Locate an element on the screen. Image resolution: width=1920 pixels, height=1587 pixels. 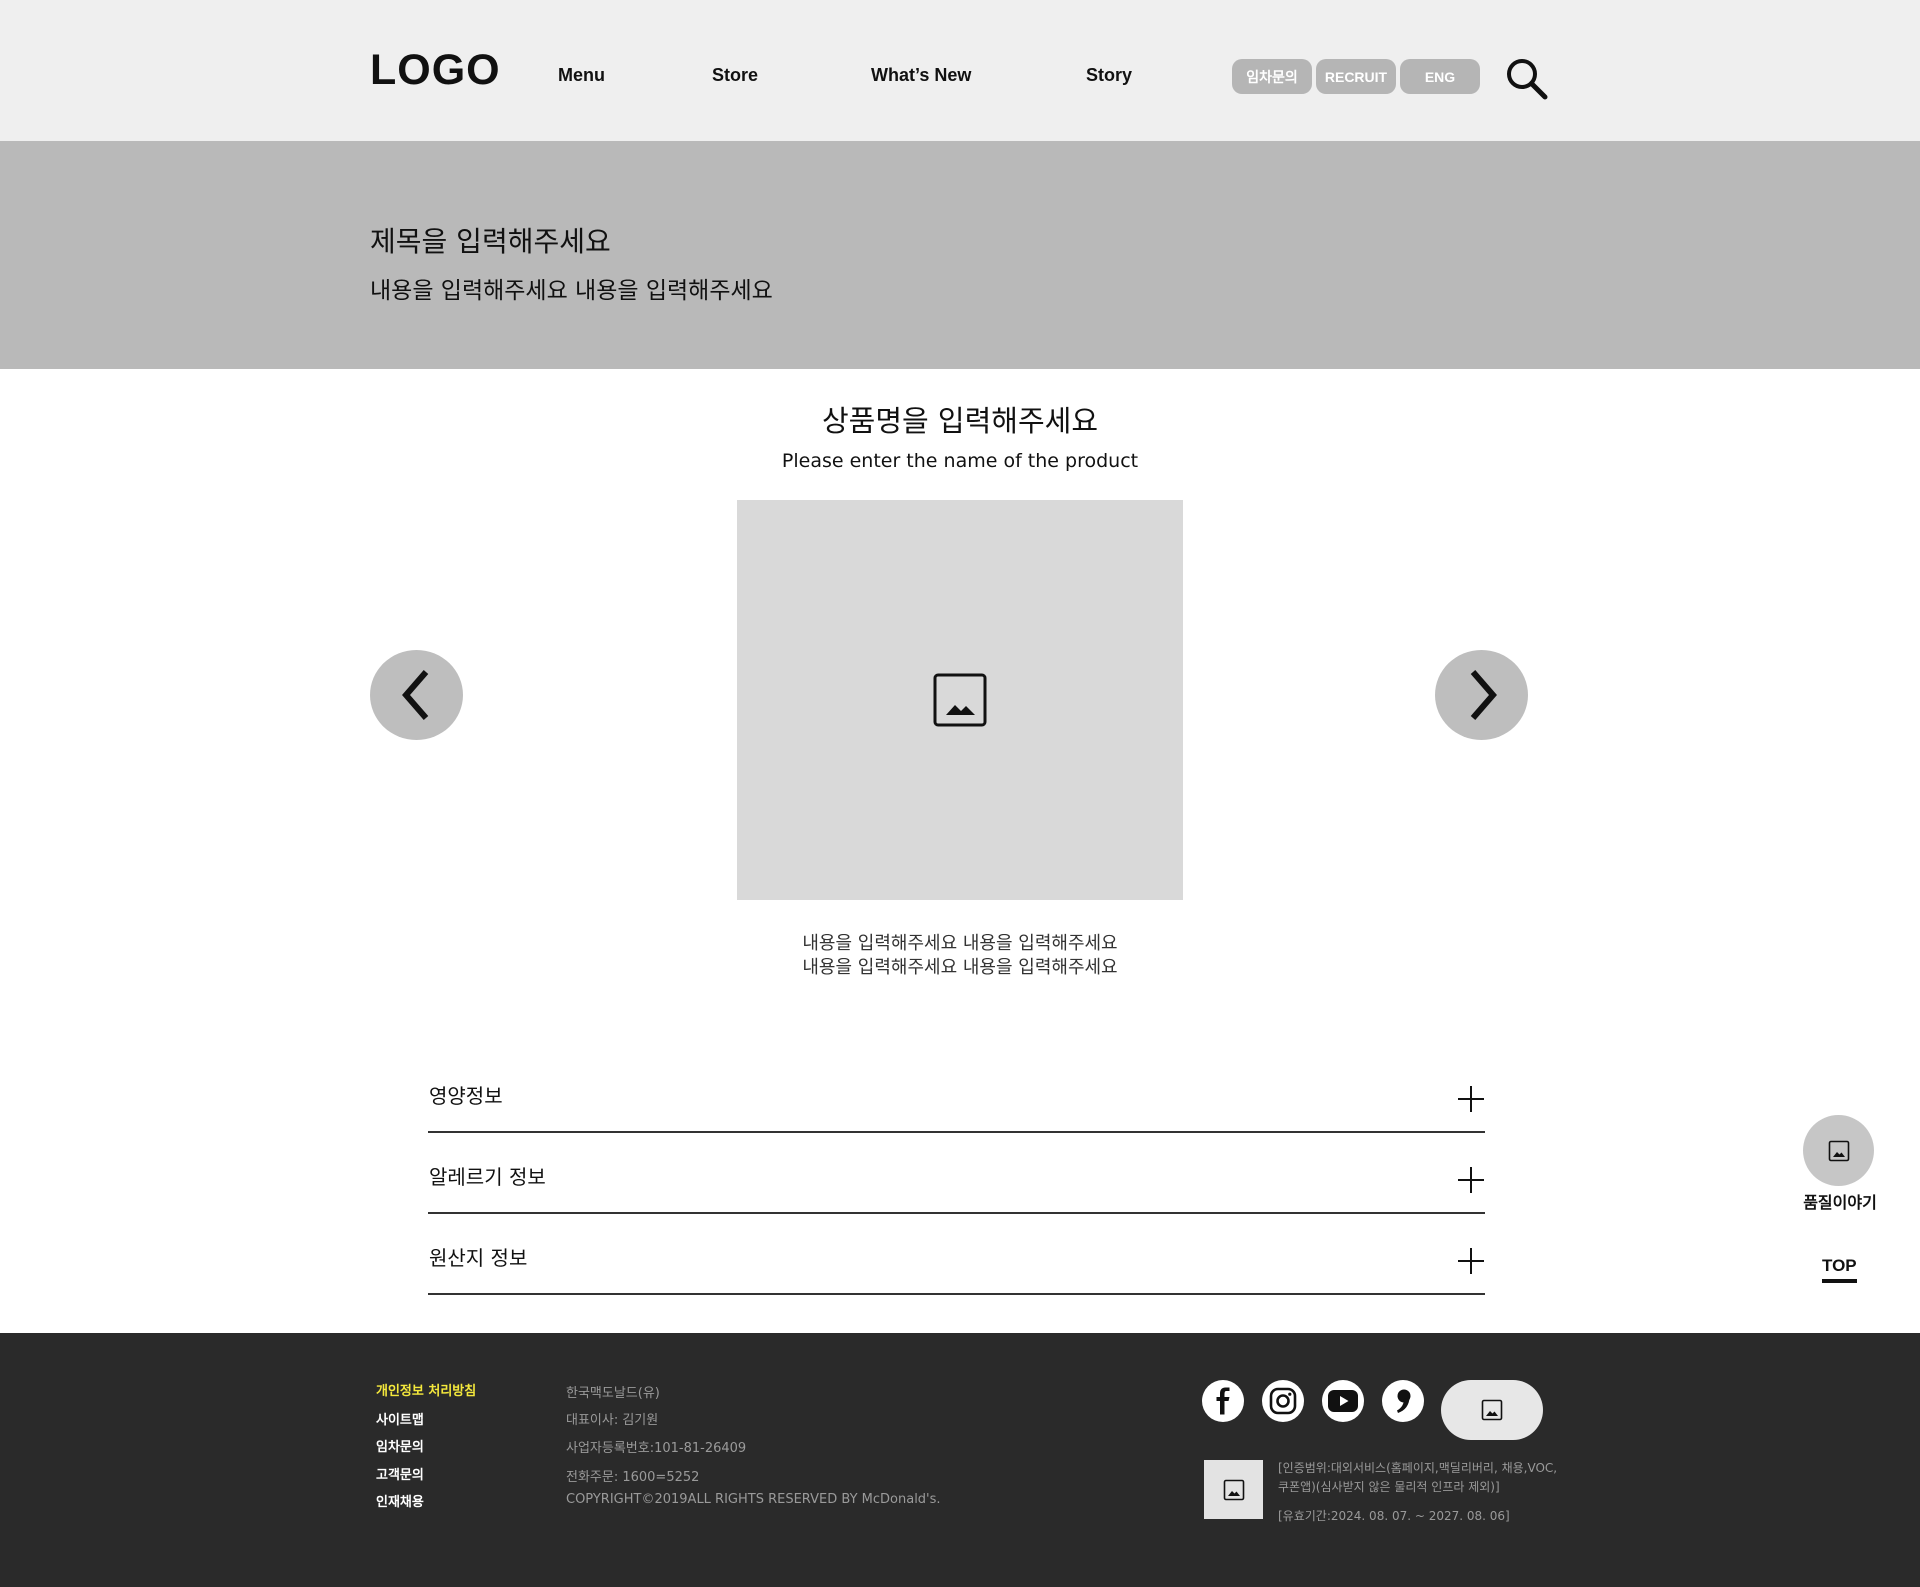
chevron-left-icon is located at coordinates (414, 695).